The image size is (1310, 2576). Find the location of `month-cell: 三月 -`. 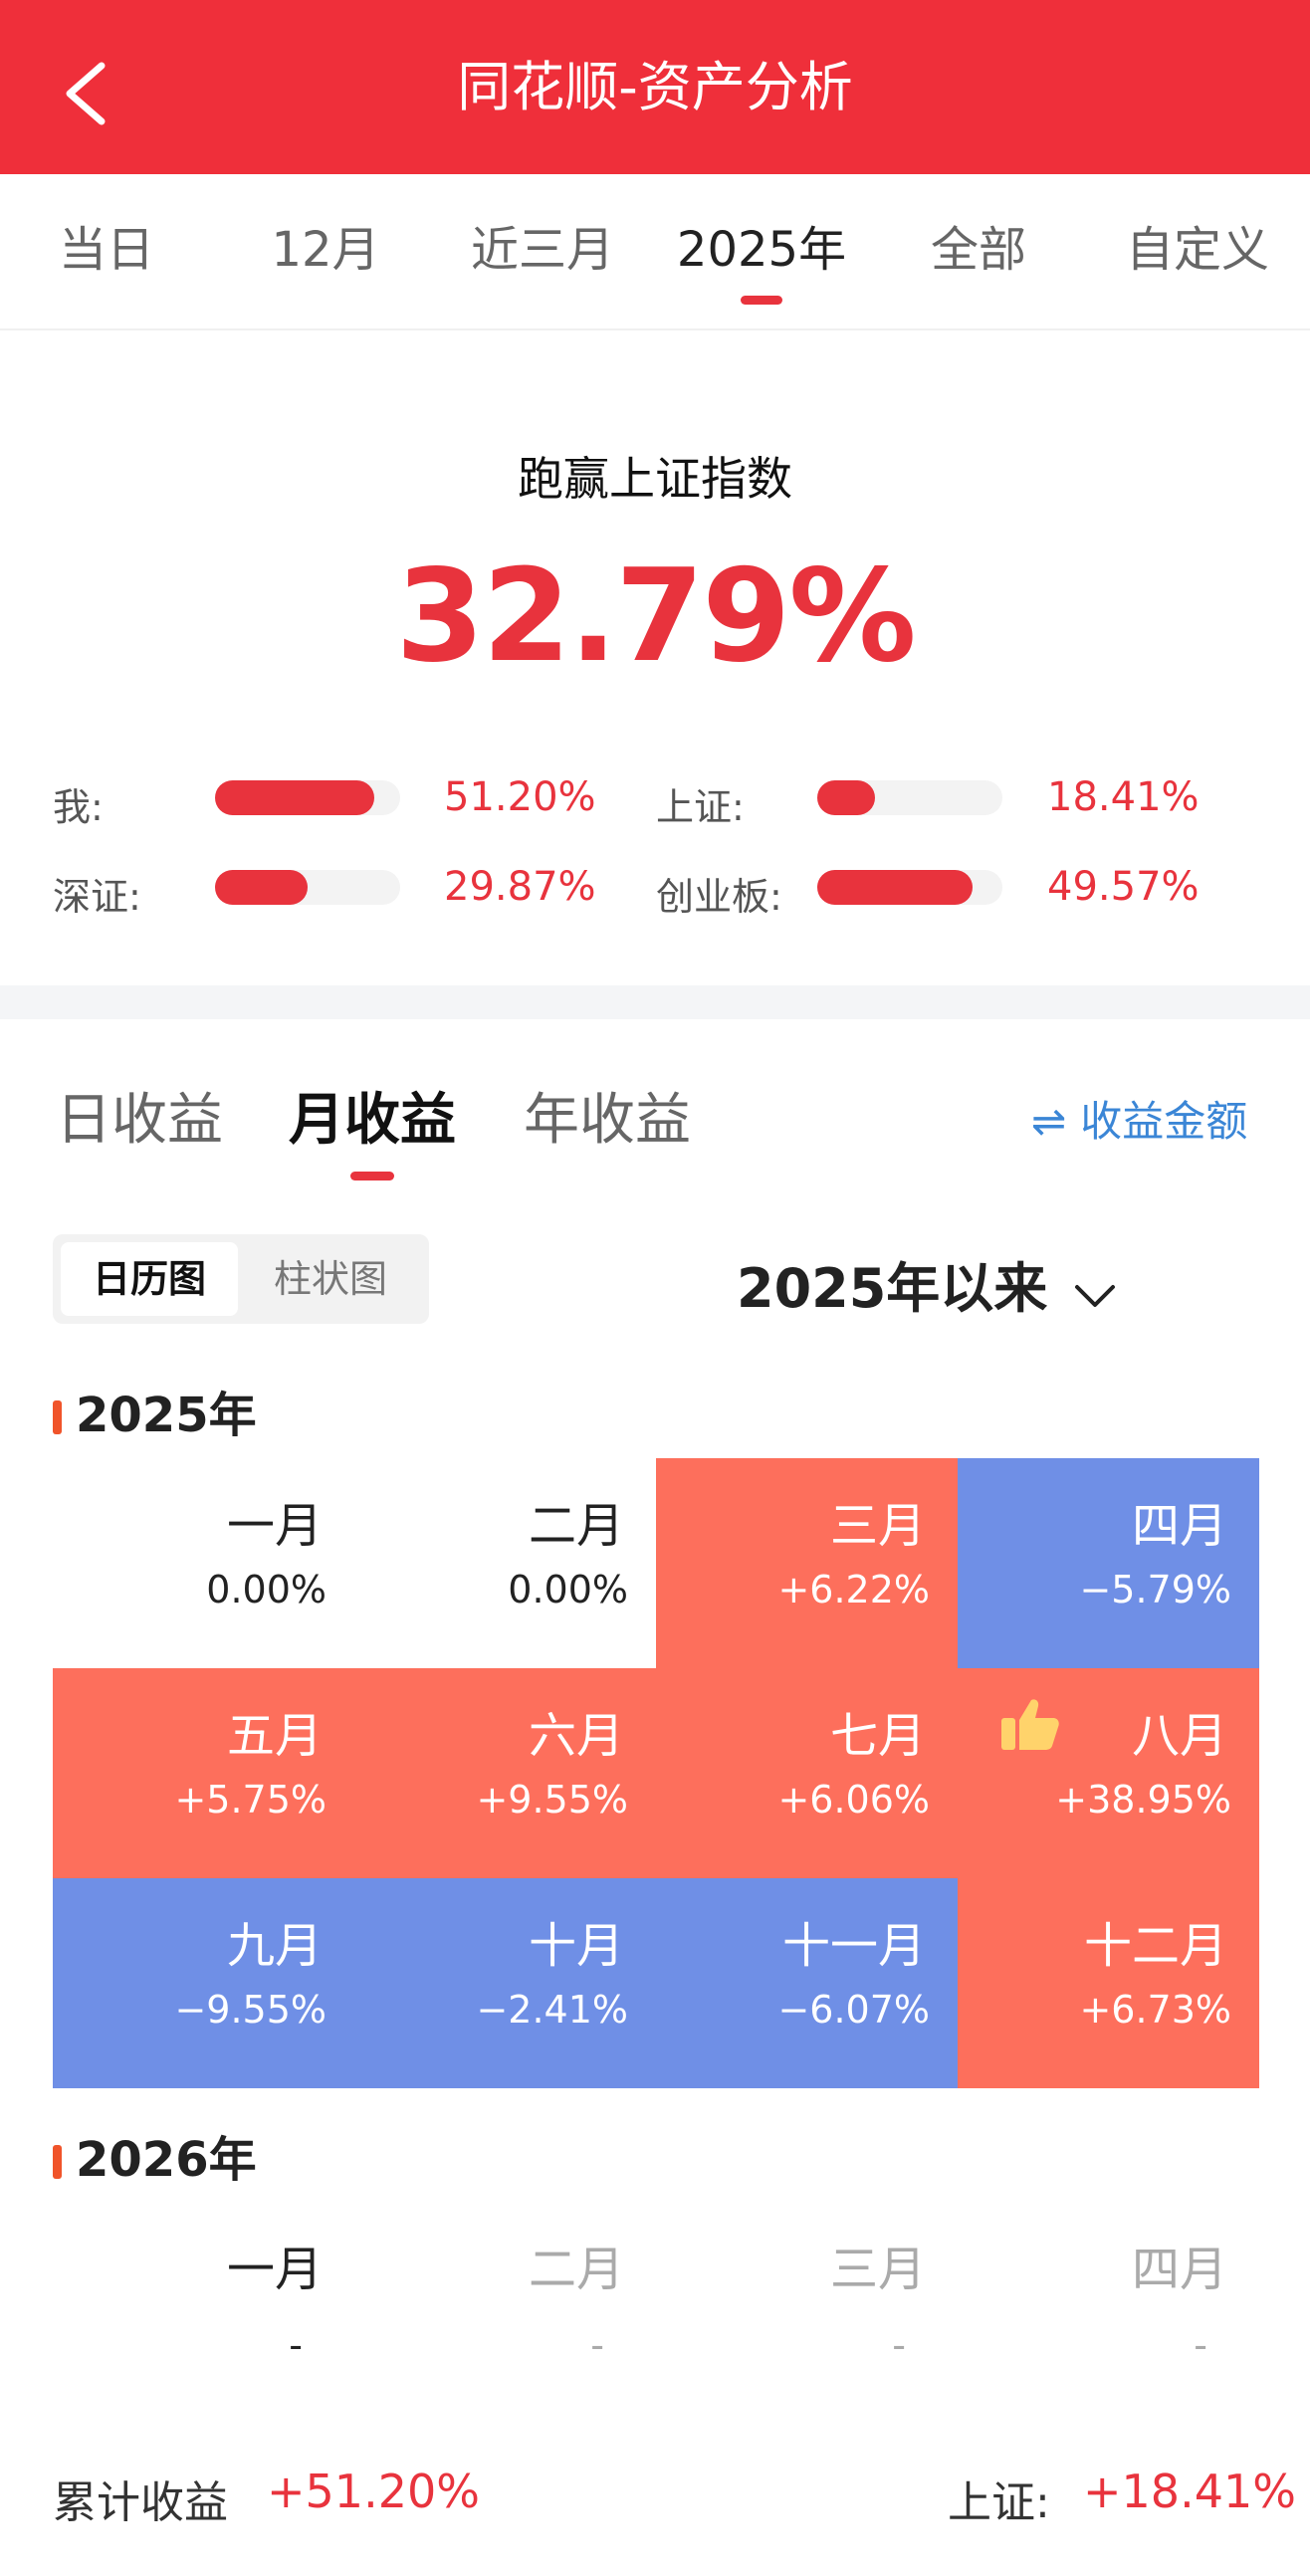

month-cell: 三月 - is located at coordinates (807, 2307).